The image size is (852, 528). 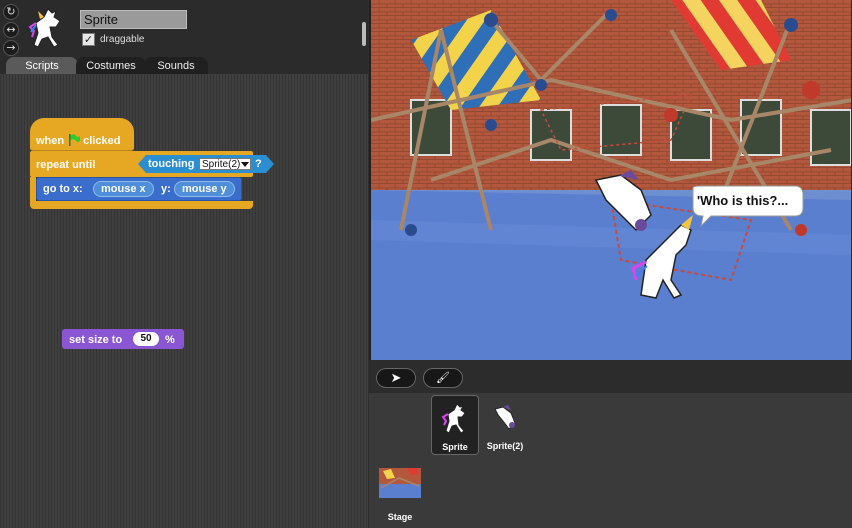 I want to click on sprite-name-input: Sprite, so click(x=133, y=19).